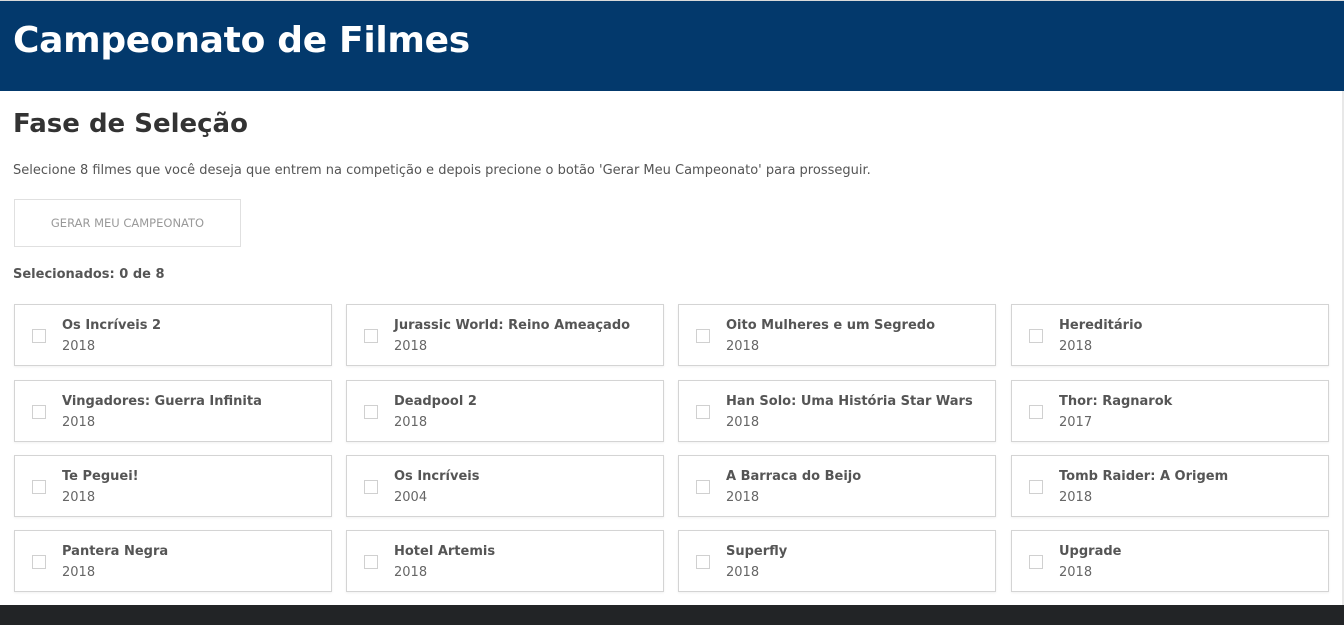 Image resolution: width=1344 pixels, height=625 pixels. I want to click on movie-title: Superfly, so click(757, 551).